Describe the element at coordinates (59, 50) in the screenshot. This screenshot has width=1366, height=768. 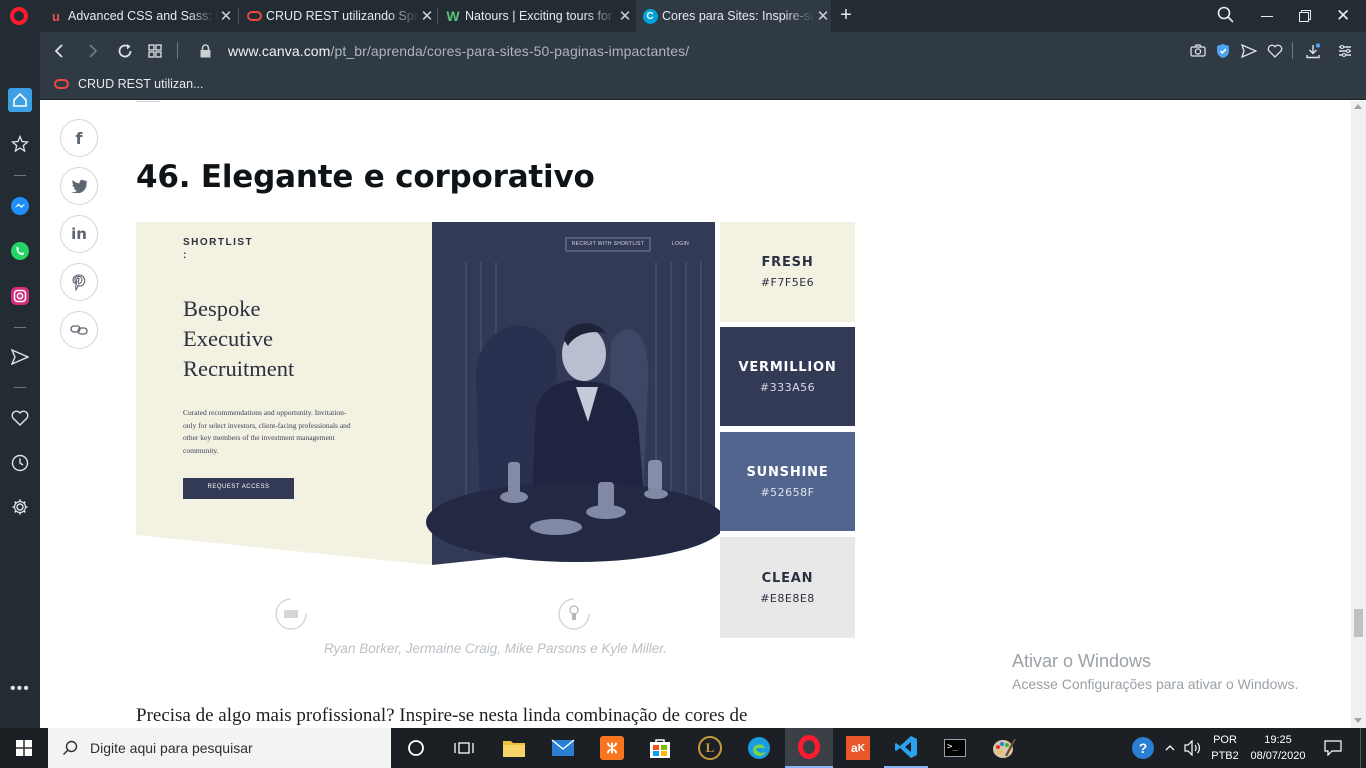
I see `back-icon` at that location.